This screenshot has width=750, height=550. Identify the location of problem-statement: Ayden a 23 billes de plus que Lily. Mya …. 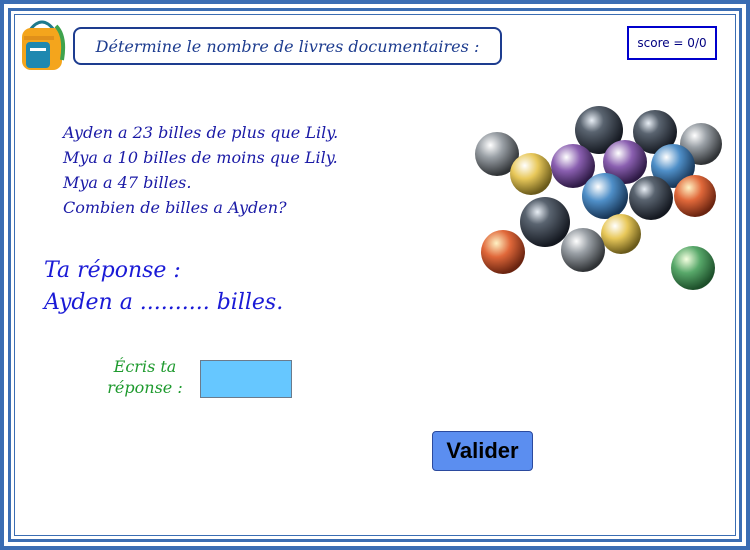
(200, 170).